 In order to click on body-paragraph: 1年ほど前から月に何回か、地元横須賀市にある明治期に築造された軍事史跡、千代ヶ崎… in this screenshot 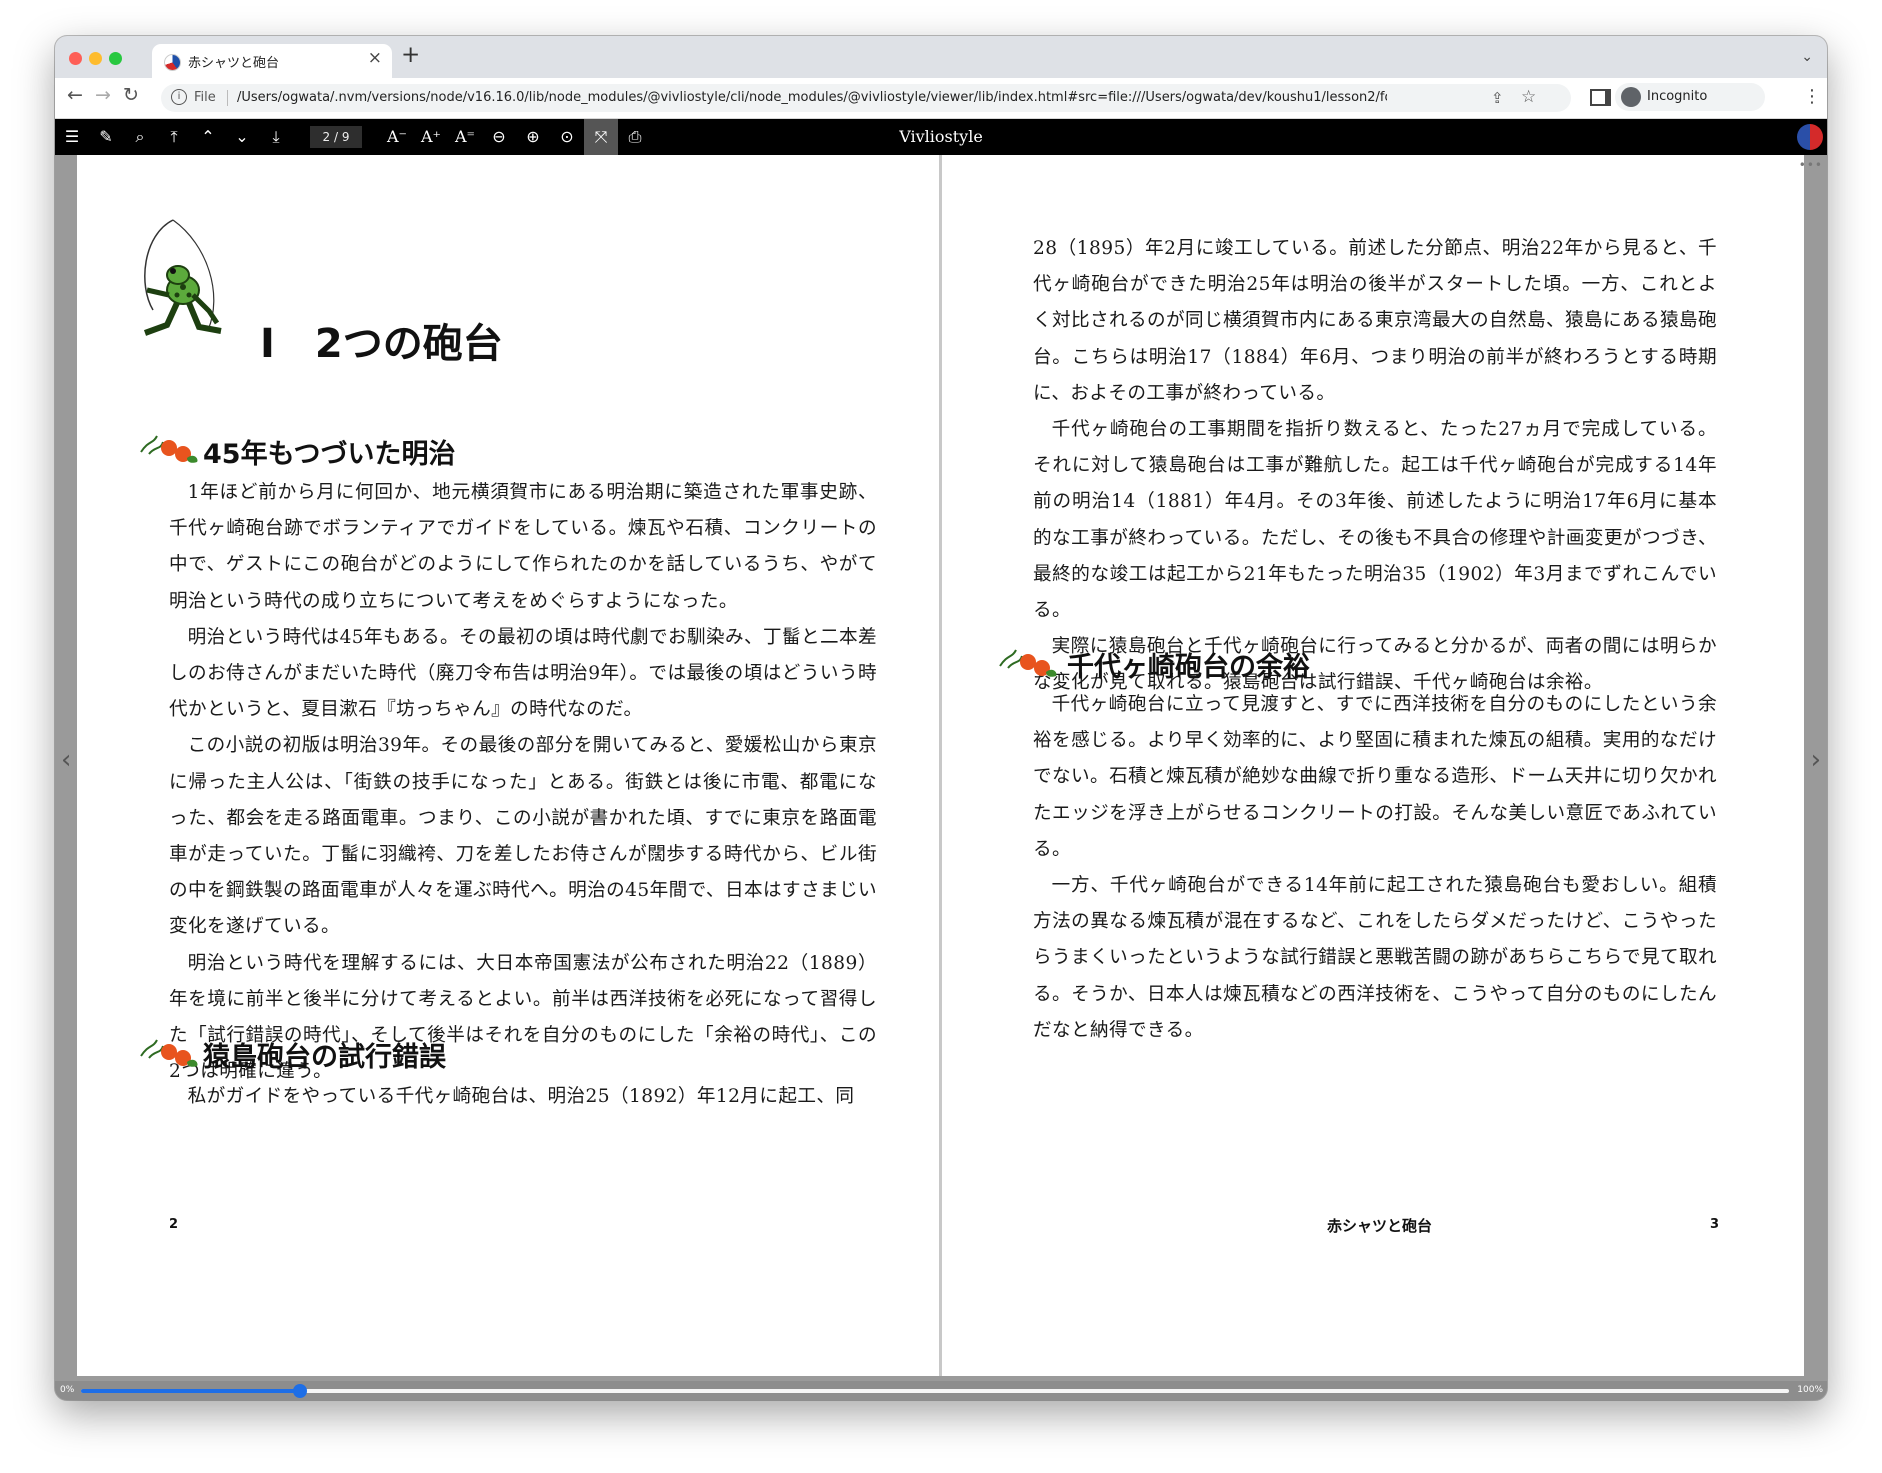, I will do `click(523, 547)`.